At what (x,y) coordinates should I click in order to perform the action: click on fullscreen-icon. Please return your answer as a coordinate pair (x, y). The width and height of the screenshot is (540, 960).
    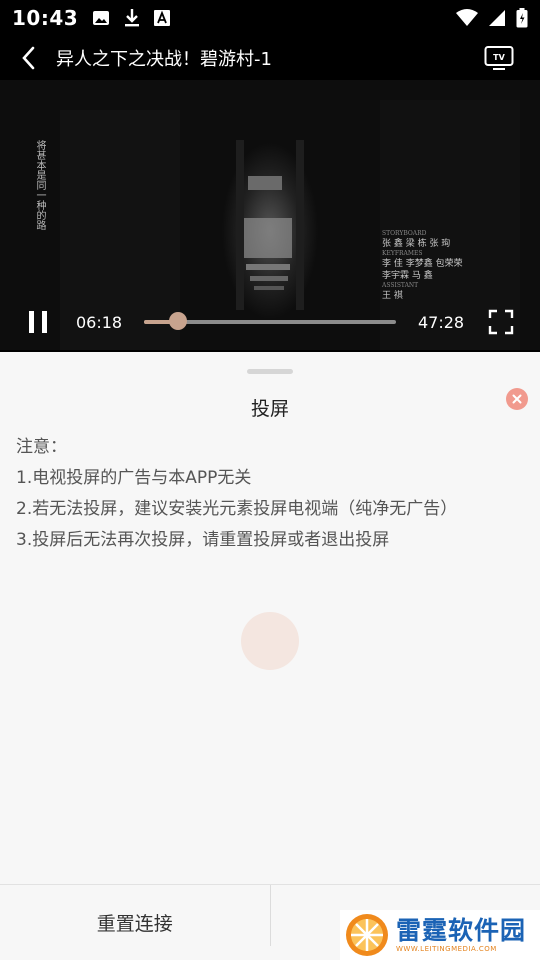
    Looking at the image, I should click on (501, 322).